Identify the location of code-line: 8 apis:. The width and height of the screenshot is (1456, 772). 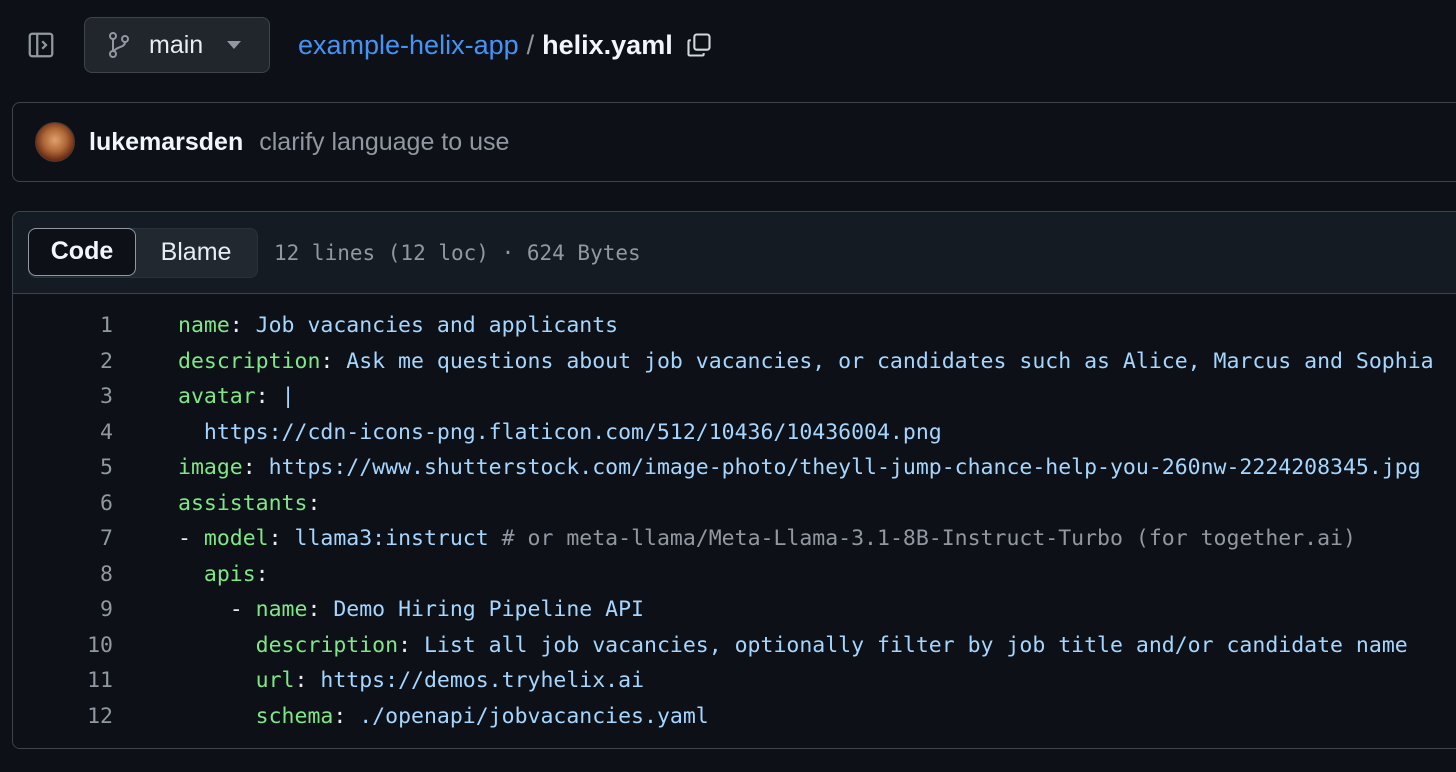
(734, 575).